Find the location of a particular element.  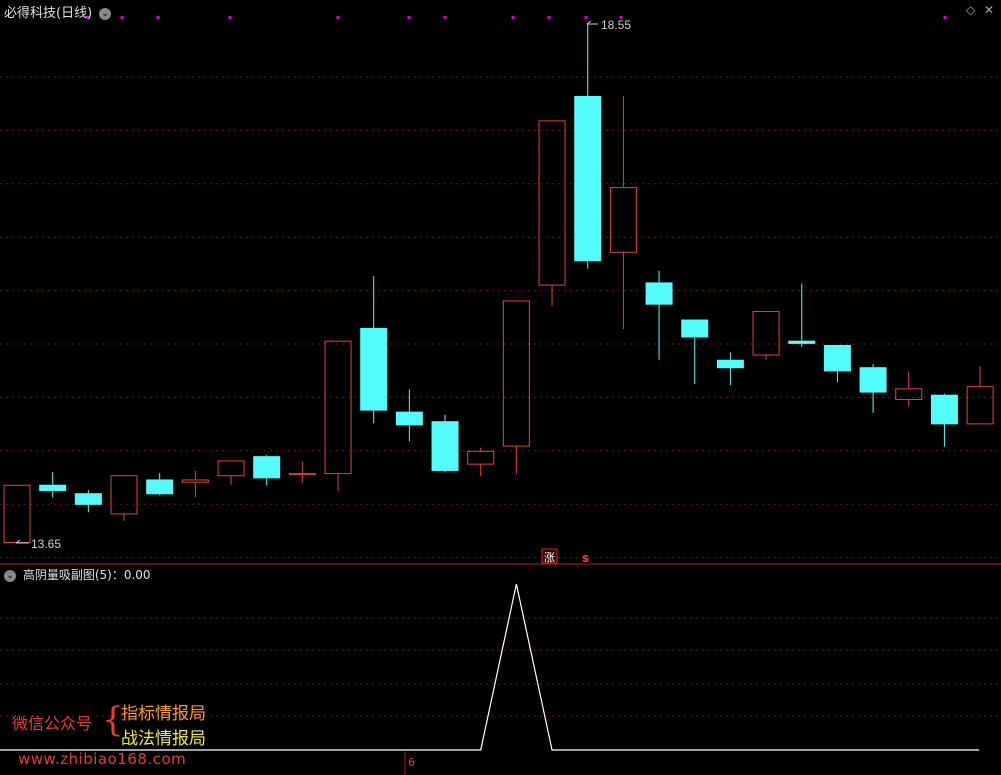

s-label: s is located at coordinates (585, 558).